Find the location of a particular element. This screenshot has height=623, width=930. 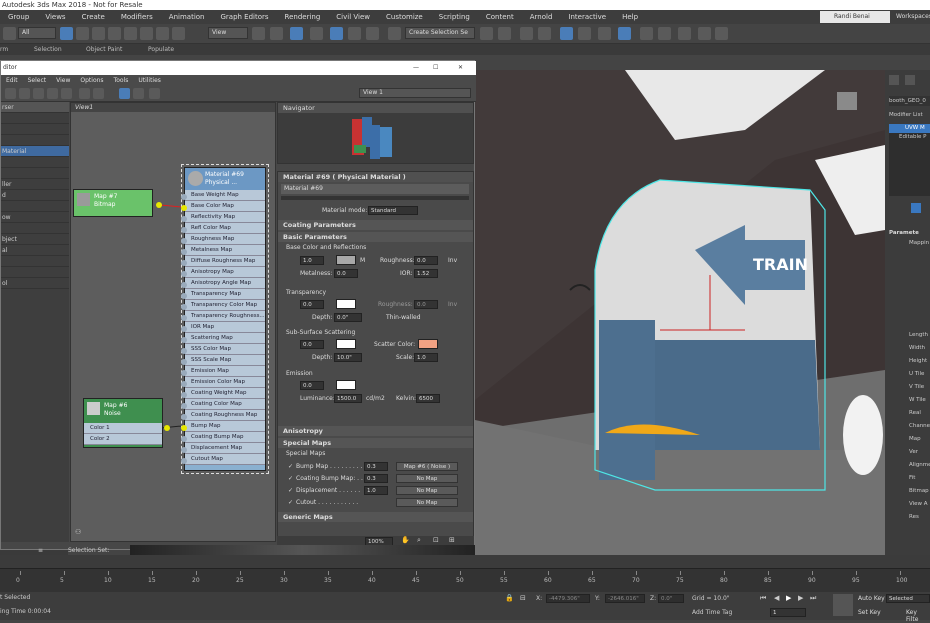

binoculars-icon: ⚇ is located at coordinates (78, 532).